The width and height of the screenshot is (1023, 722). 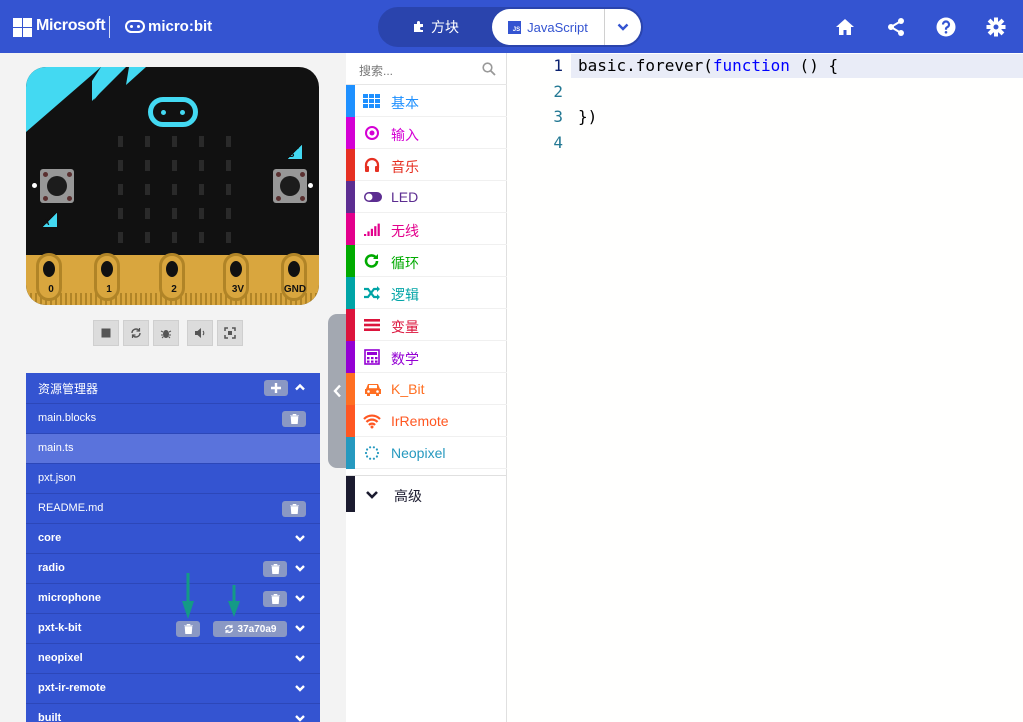 What do you see at coordinates (174, 289) in the screenshot?
I see `pin-label: 2` at bounding box center [174, 289].